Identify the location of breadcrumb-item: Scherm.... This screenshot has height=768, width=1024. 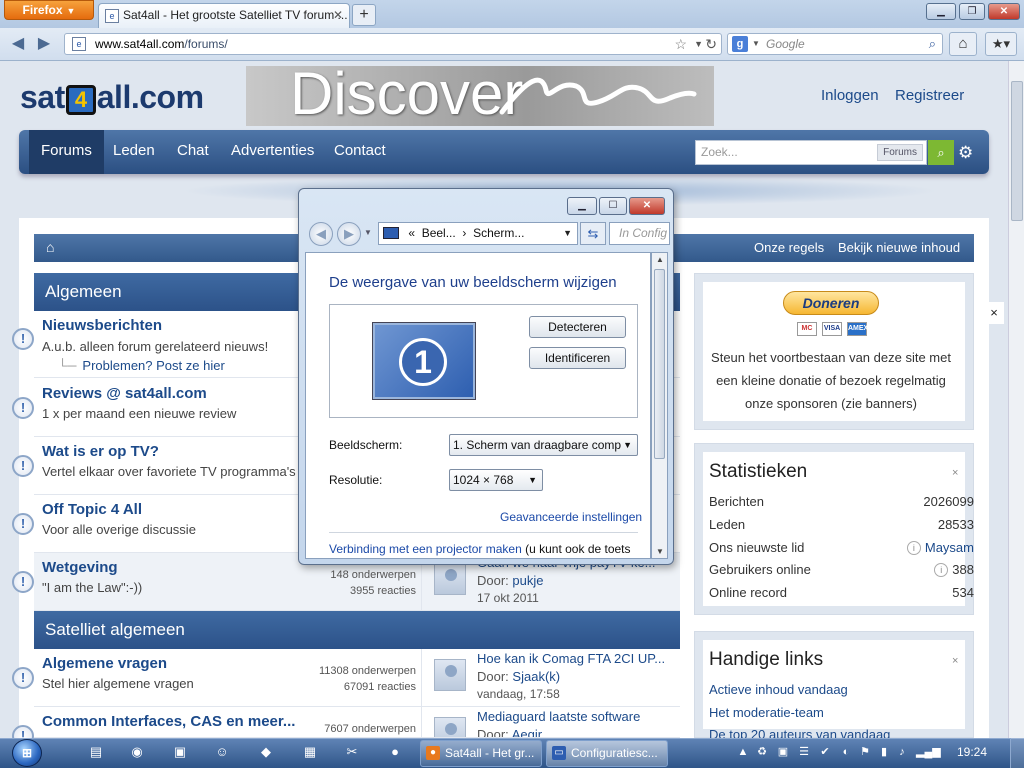
(498, 233).